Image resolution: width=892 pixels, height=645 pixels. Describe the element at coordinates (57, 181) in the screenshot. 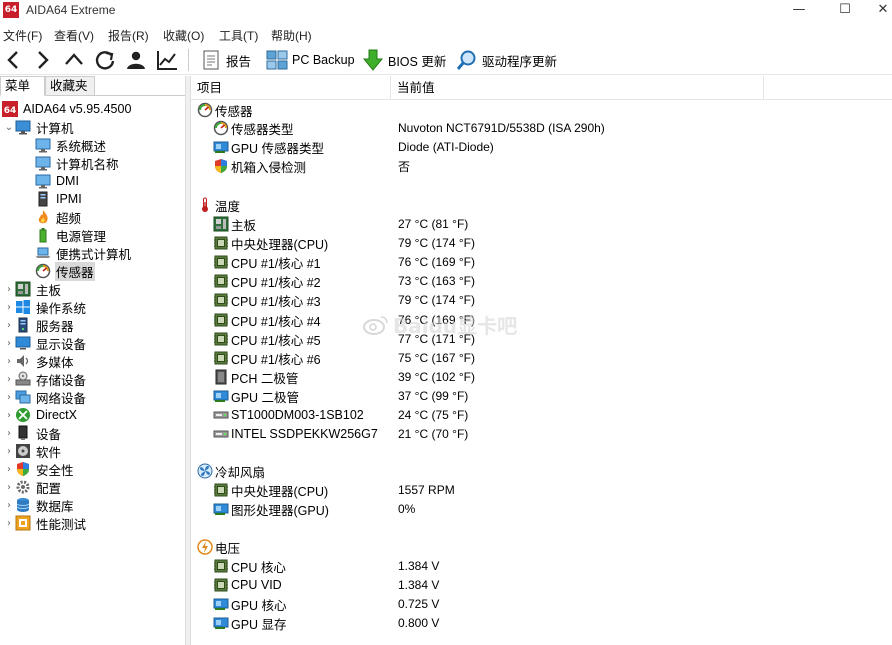

I see `tree-item: DMI` at that location.